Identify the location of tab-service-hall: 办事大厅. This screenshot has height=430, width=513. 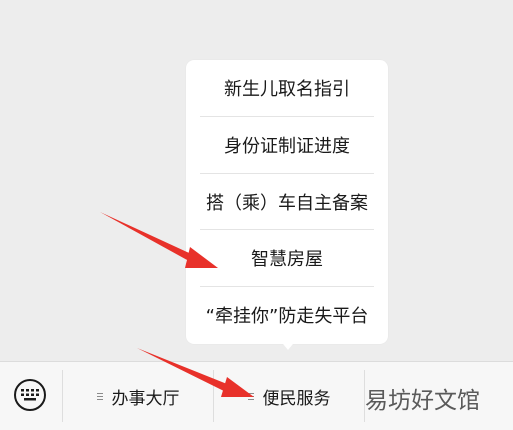
(138, 396).